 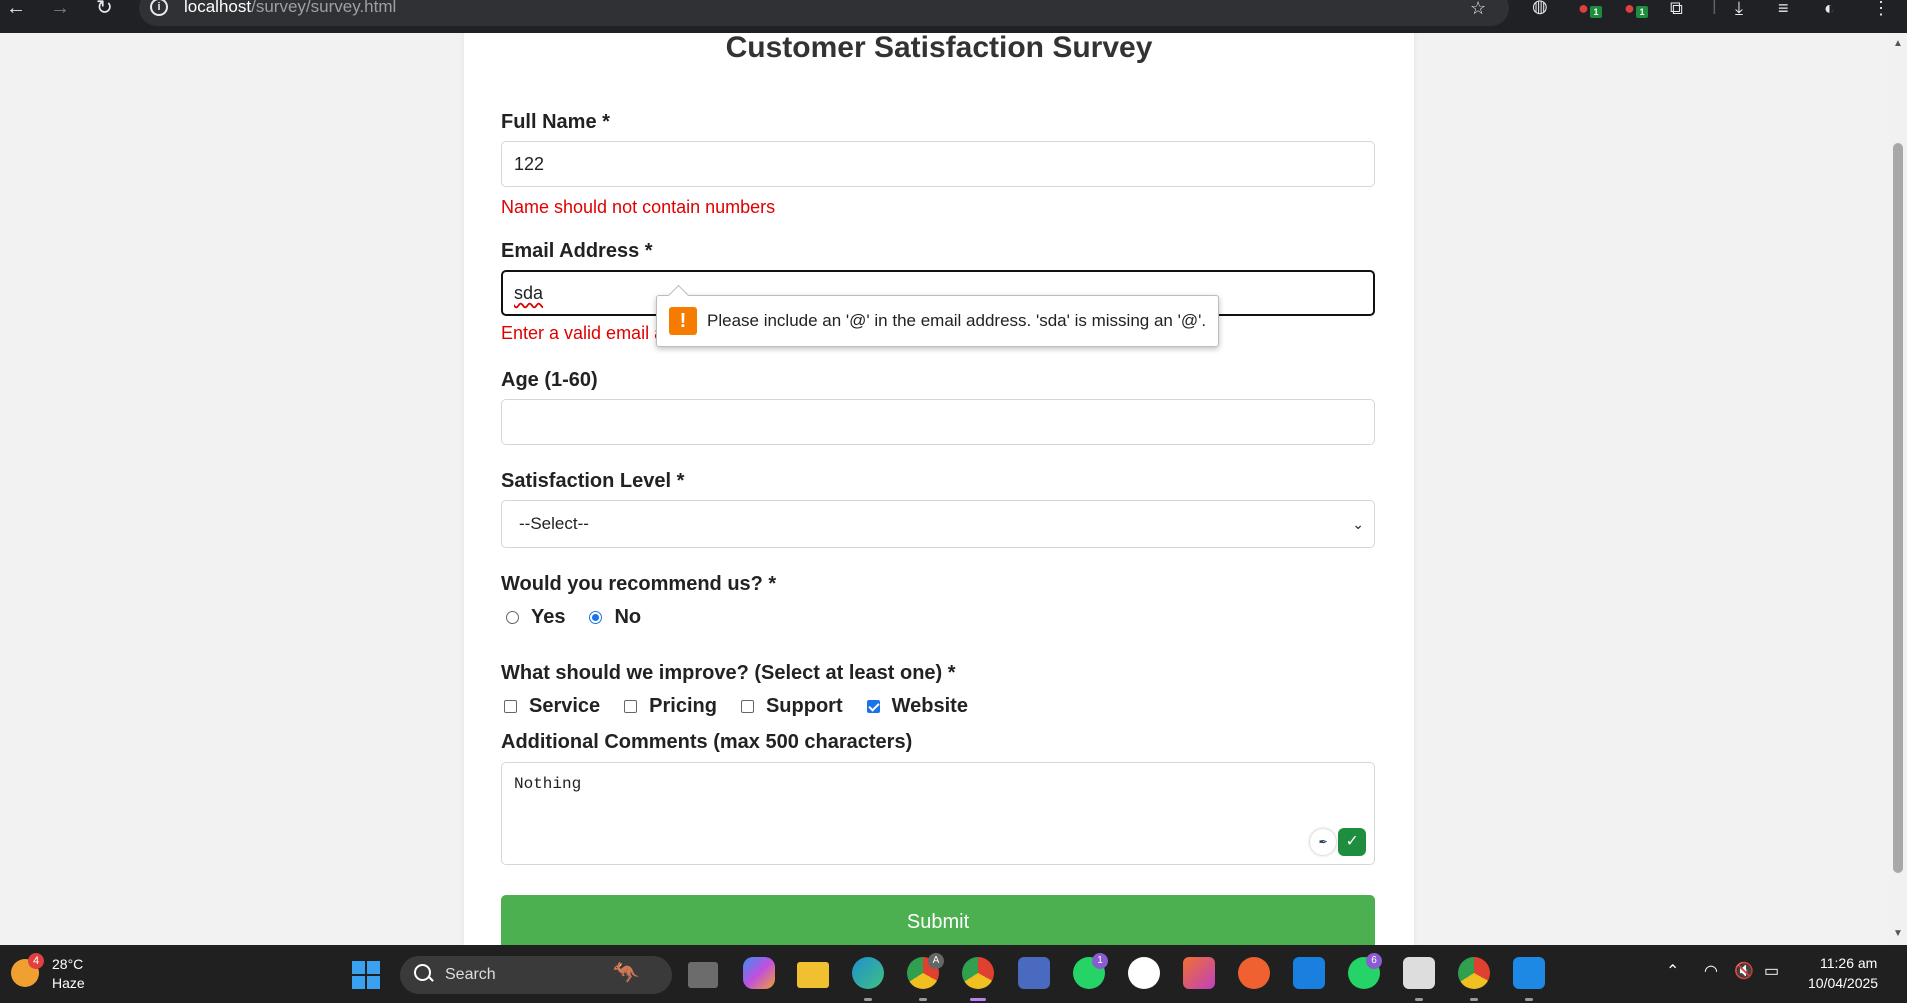 I want to click on recommend-options: Yes No, so click(x=585, y=617).